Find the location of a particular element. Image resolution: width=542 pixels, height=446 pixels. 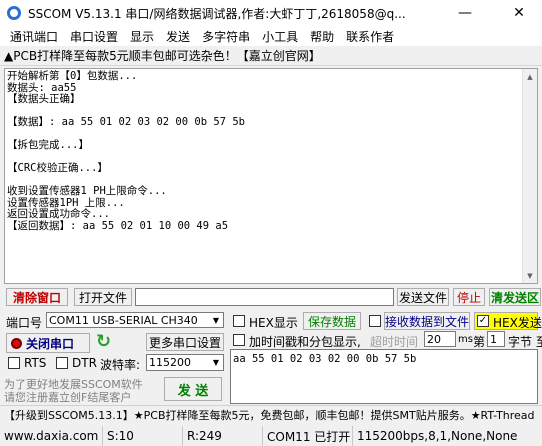

menu-serial-settings: 串口设置 is located at coordinates (94, 36).